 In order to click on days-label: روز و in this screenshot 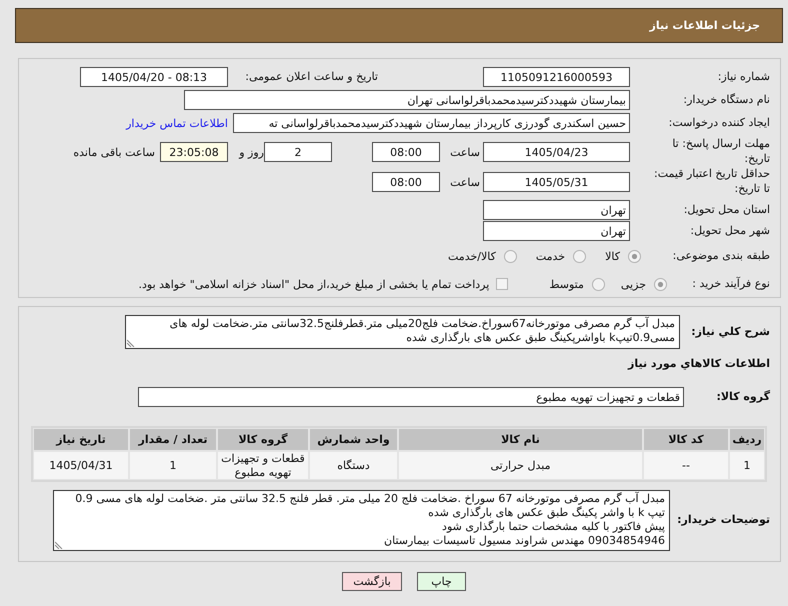, I will do `click(251, 152)`.